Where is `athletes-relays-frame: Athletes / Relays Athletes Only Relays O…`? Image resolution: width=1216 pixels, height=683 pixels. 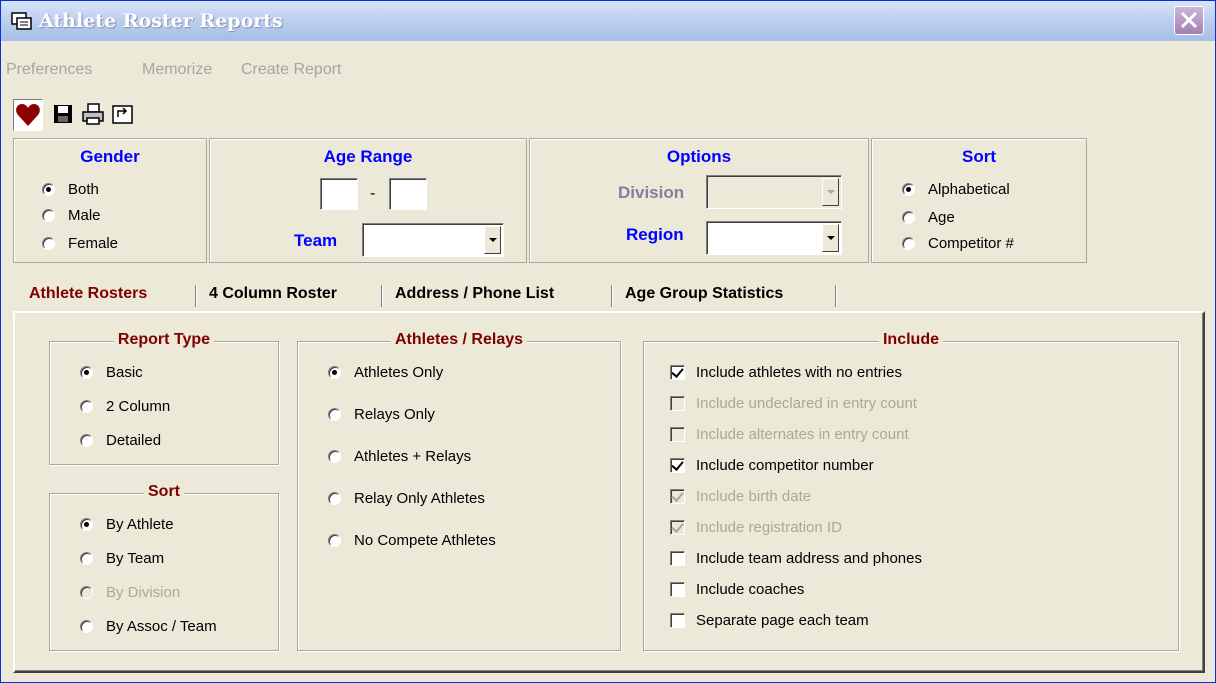
athletes-relays-frame: Athletes / Relays Athletes Only Relays O… is located at coordinates (459, 491).